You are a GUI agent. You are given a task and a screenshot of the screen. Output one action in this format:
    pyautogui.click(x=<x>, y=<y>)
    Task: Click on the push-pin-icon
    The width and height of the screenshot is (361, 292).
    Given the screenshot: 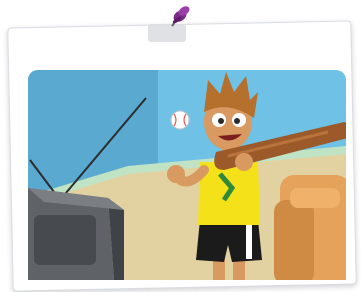 What is the action you would take?
    pyautogui.click(x=178, y=21)
    